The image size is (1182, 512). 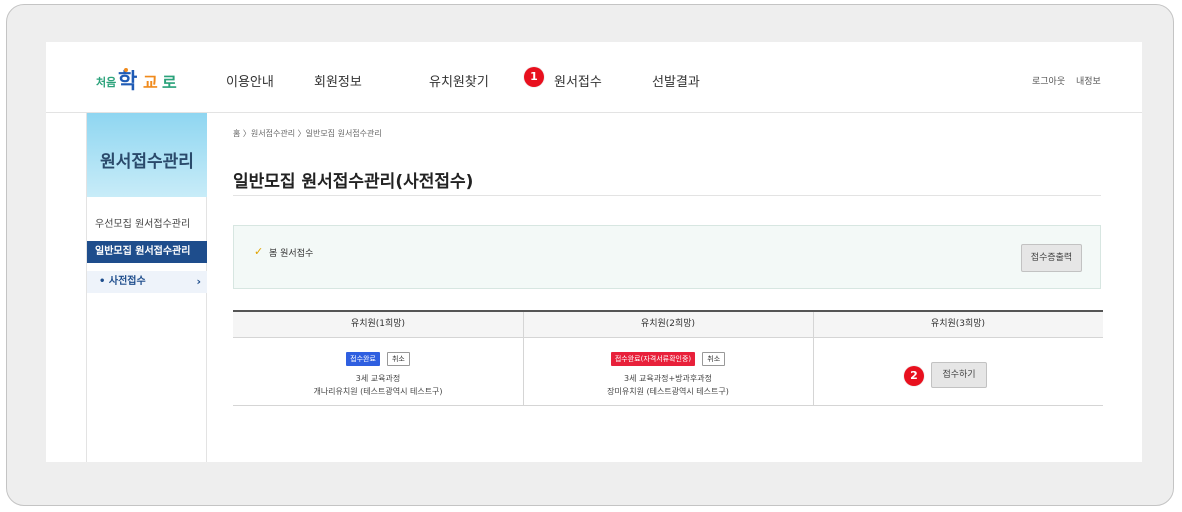 I want to click on table-header-row: 유치원(1희망) 유치원(2희망) 유치원(3희망), so click(x=668, y=325).